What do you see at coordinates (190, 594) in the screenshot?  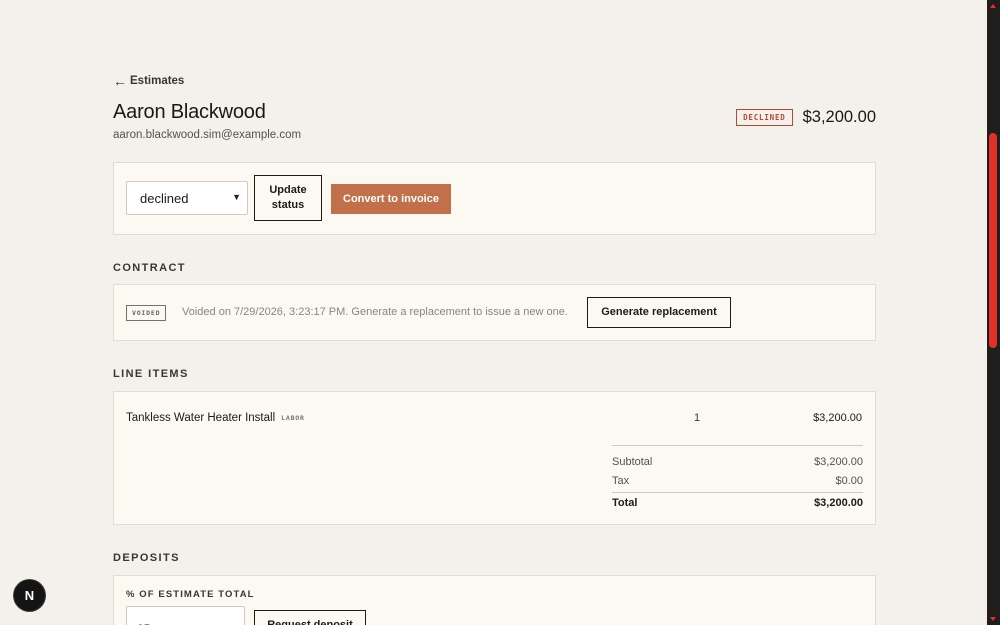 I see `deposit-percent-label: % OF ESTIMATE TOTAL` at bounding box center [190, 594].